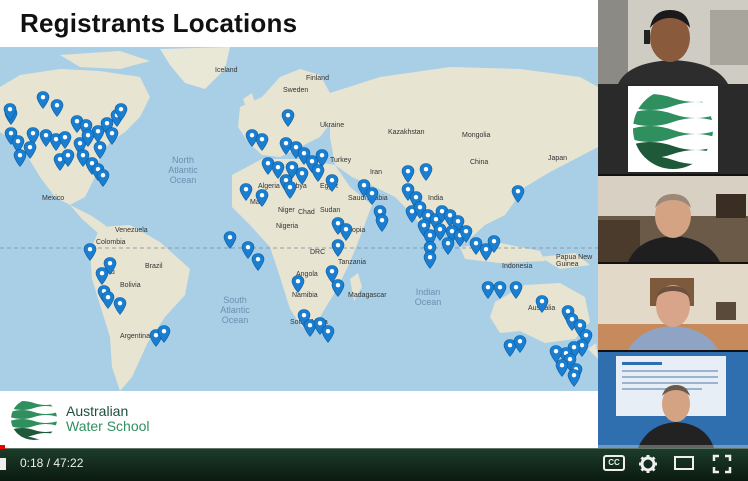 The image size is (748, 481). I want to click on country-label-mexico: Mexico, so click(53, 198).